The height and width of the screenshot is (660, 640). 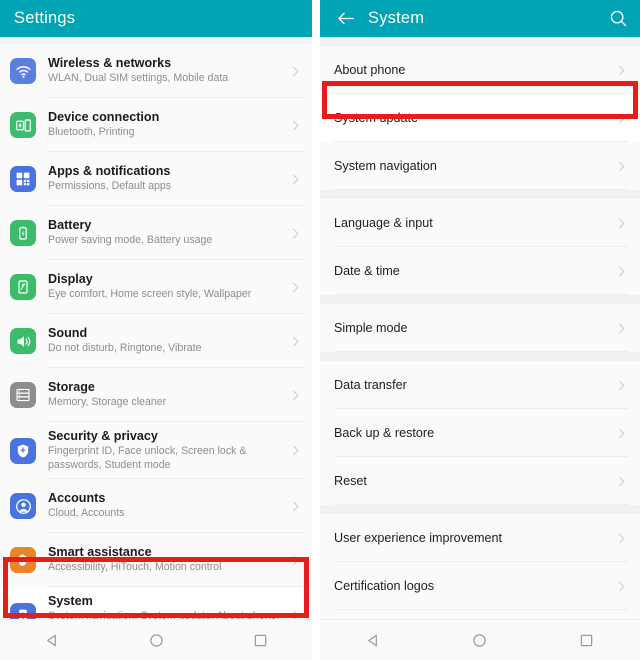 I want to click on system-item-label: Back up & restore, so click(x=384, y=433).